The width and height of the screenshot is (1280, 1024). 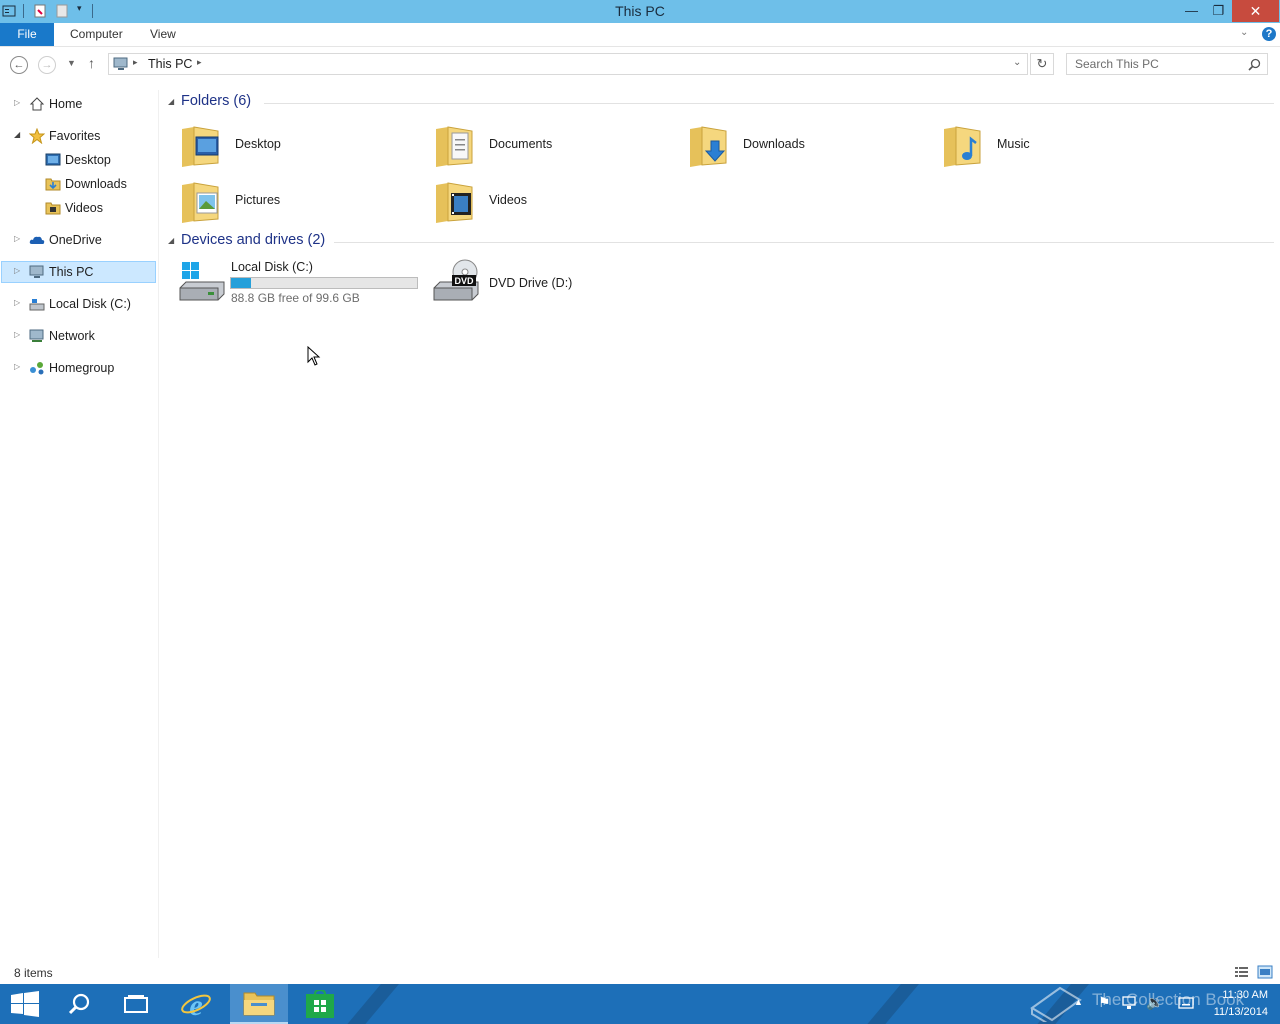 I want to click on file-explorer-button, so click(x=259, y=1004).